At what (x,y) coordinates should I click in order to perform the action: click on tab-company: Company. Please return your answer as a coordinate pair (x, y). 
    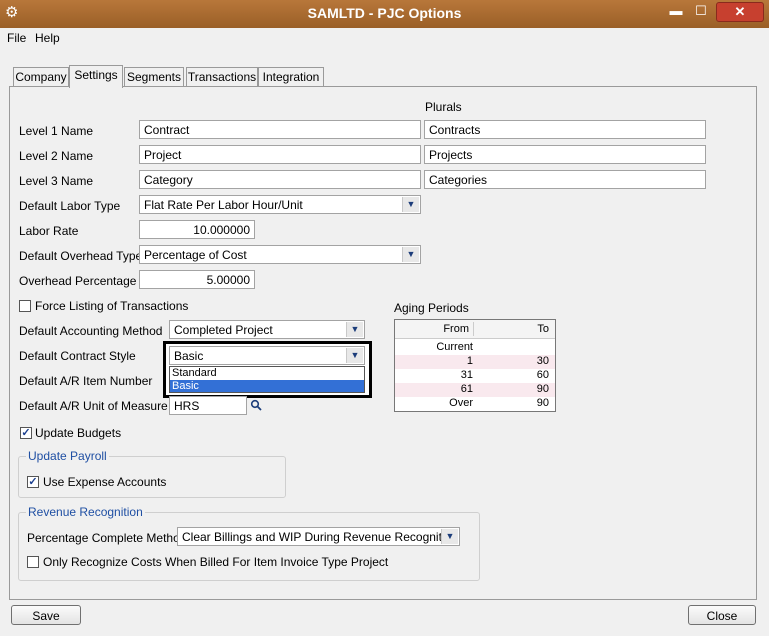
    Looking at the image, I should click on (41, 77).